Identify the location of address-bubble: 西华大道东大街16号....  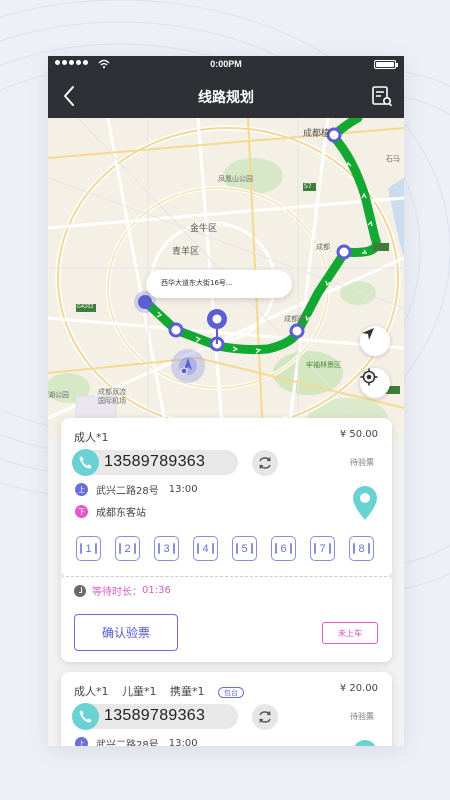
(219, 284).